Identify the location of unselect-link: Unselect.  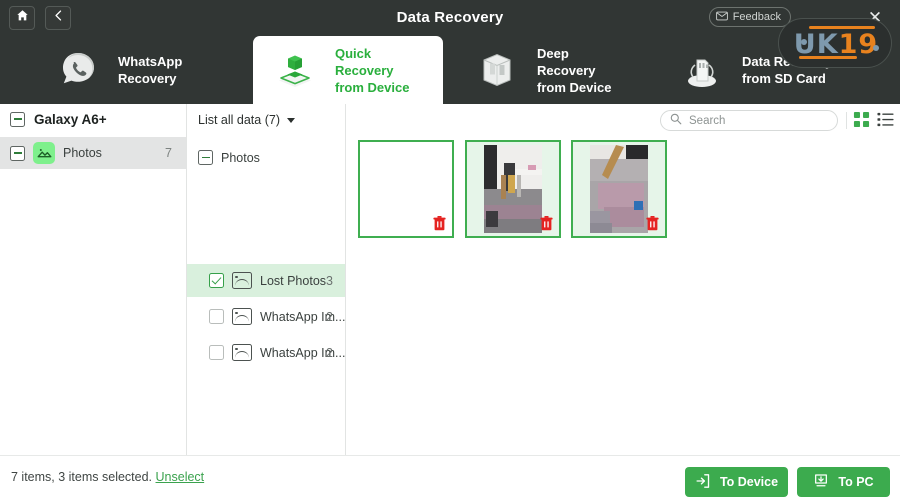
(180, 477).